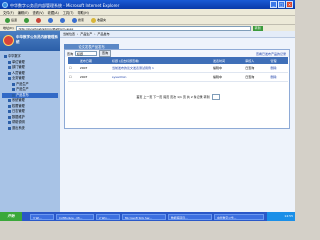 The height and width of the screenshot is (240, 320). I want to click on favorites-button: 收藏夹, so click(98, 20).